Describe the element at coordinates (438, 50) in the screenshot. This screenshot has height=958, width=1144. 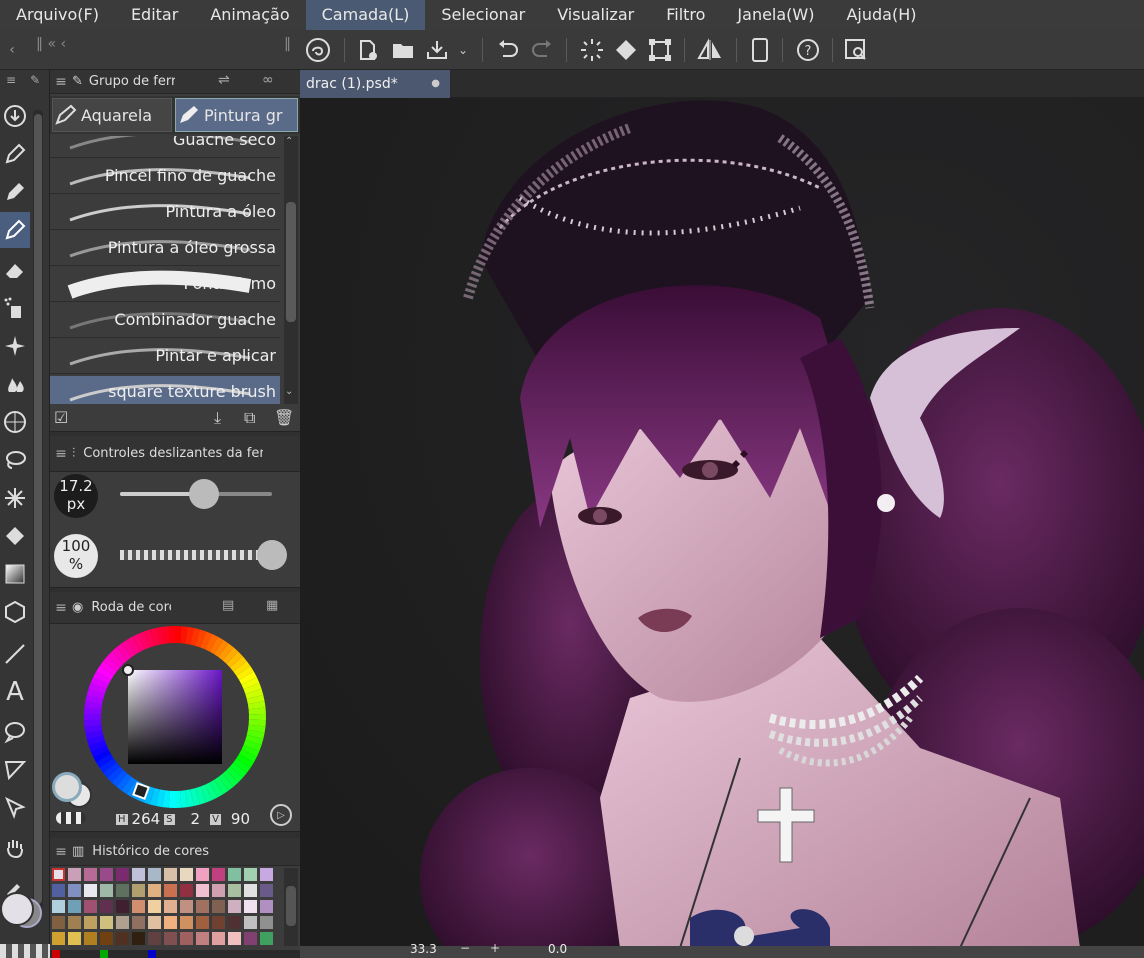
I see `save-icon` at that location.